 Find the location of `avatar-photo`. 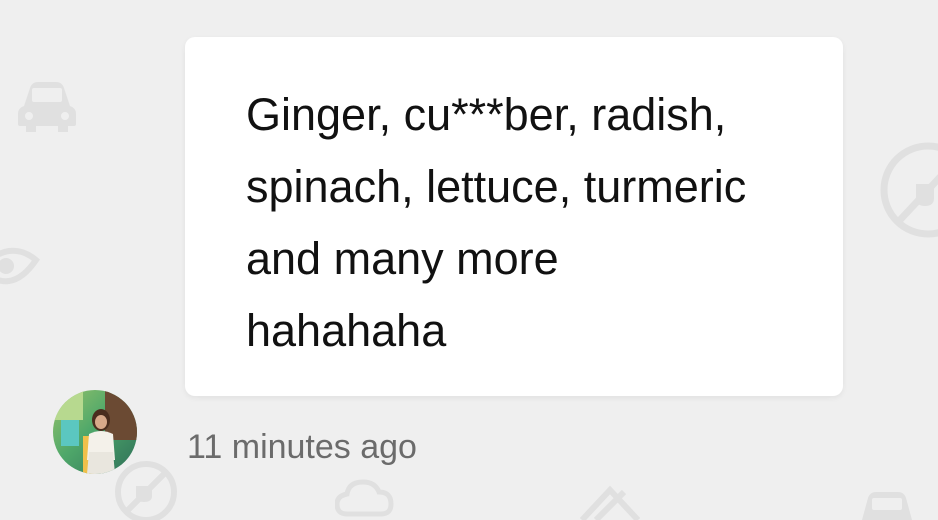

avatar-photo is located at coordinates (95, 432).